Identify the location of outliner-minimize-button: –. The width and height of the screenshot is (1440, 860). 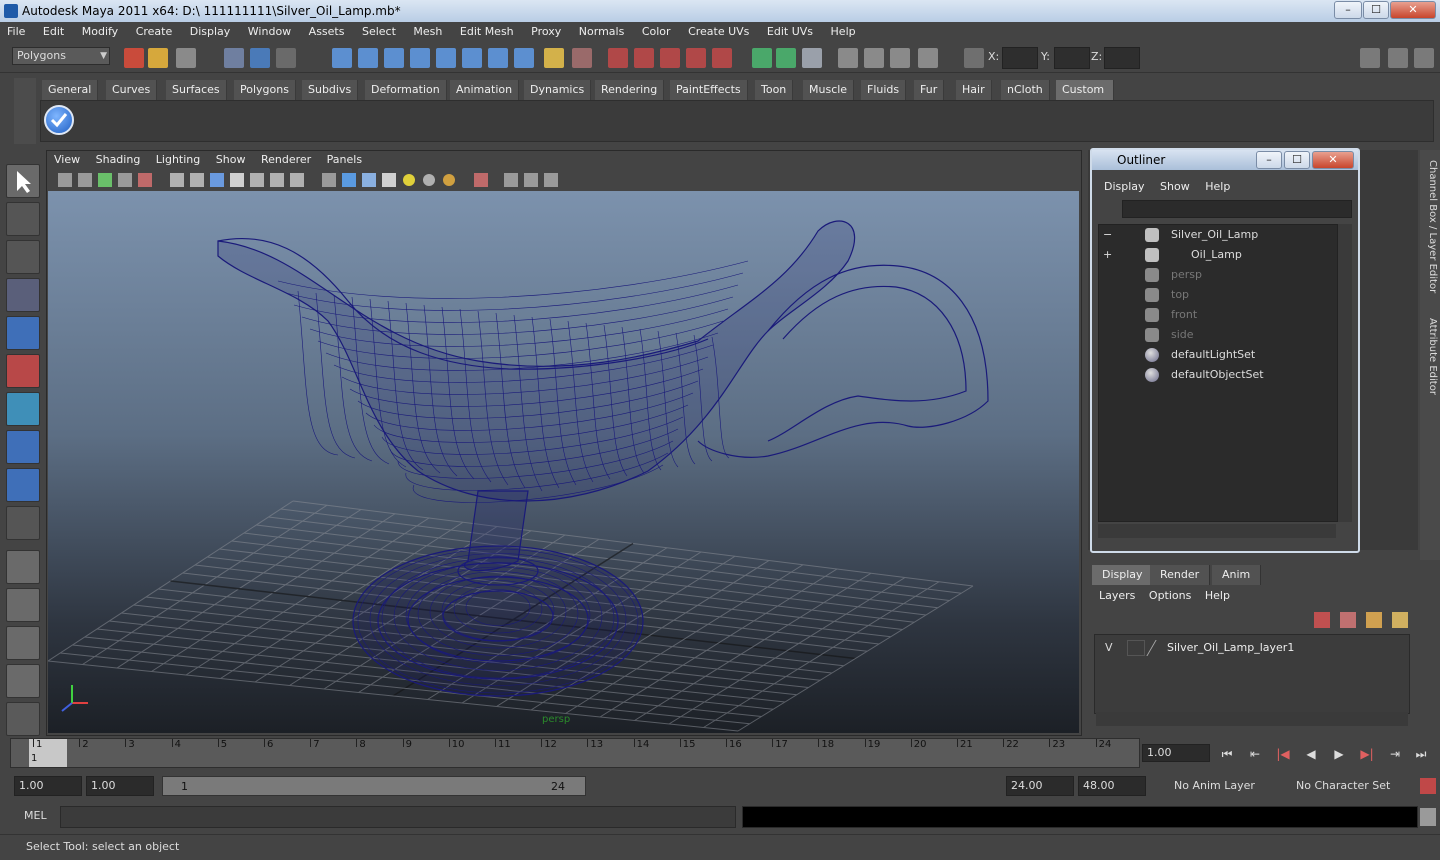
(1269, 160).